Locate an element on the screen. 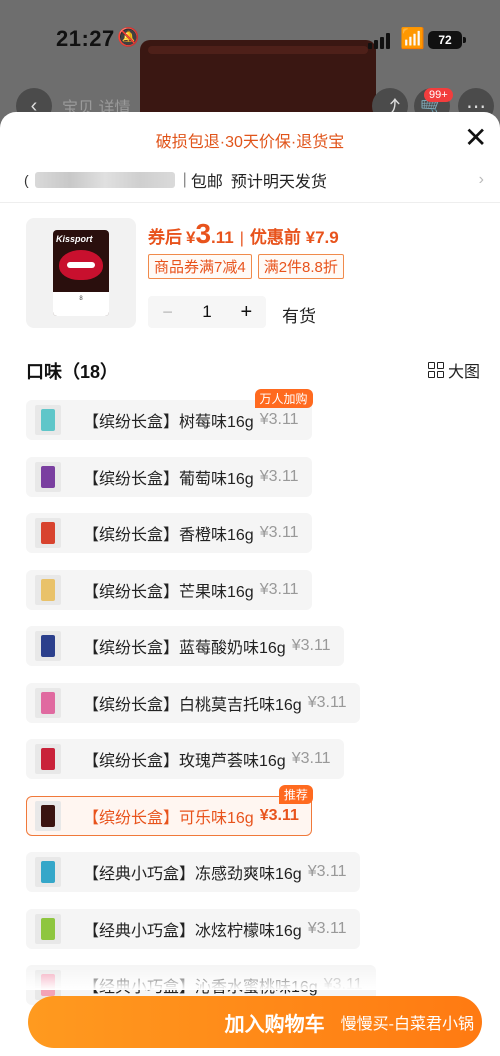 Image resolution: width=500 pixels, height=1056 pixels. cart-count-badge: 99+ is located at coordinates (438, 95).